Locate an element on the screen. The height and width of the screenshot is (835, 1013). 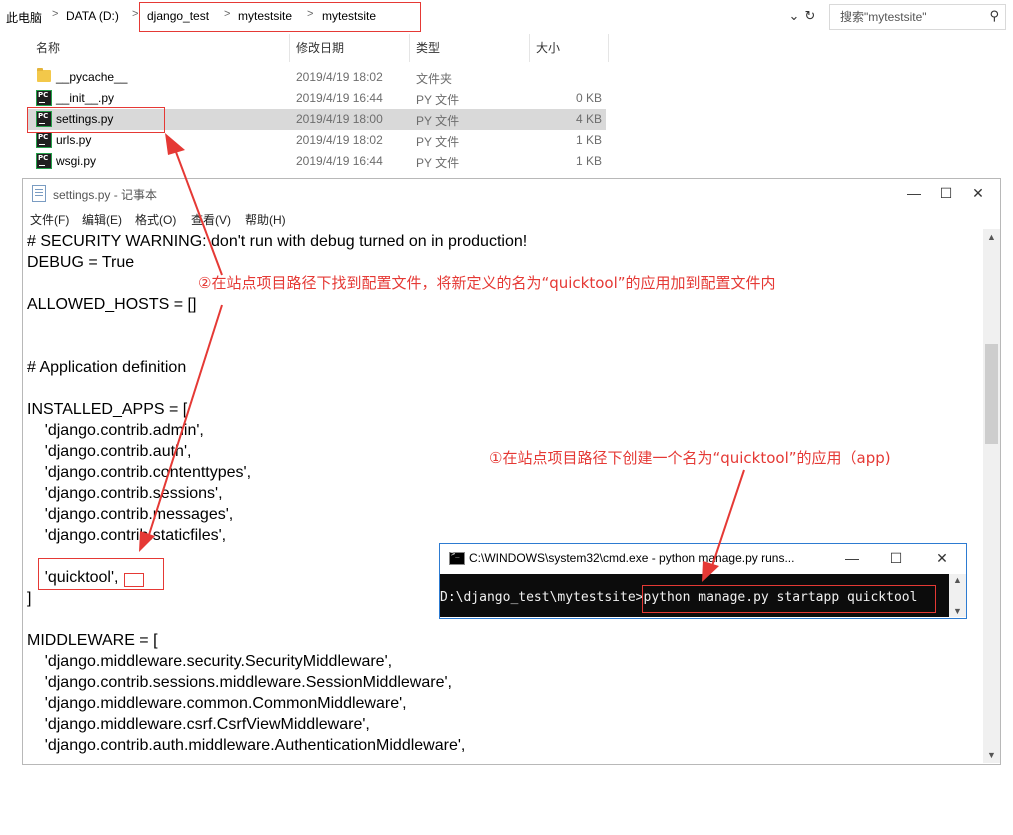
file-size: 4 KB is located at coordinates (588, 119).